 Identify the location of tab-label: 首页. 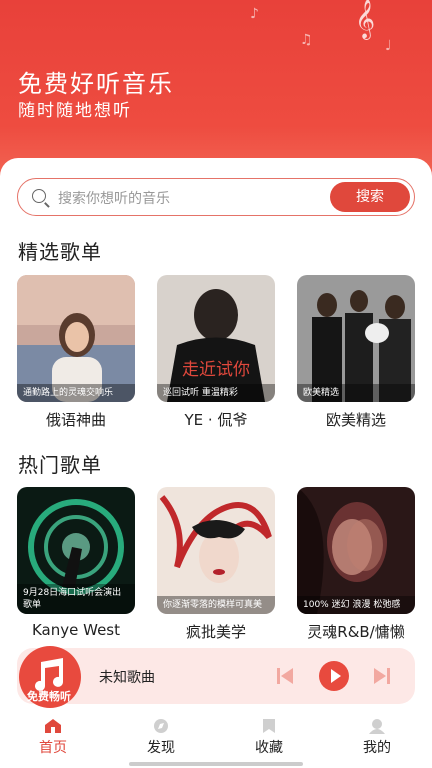
(53, 748).